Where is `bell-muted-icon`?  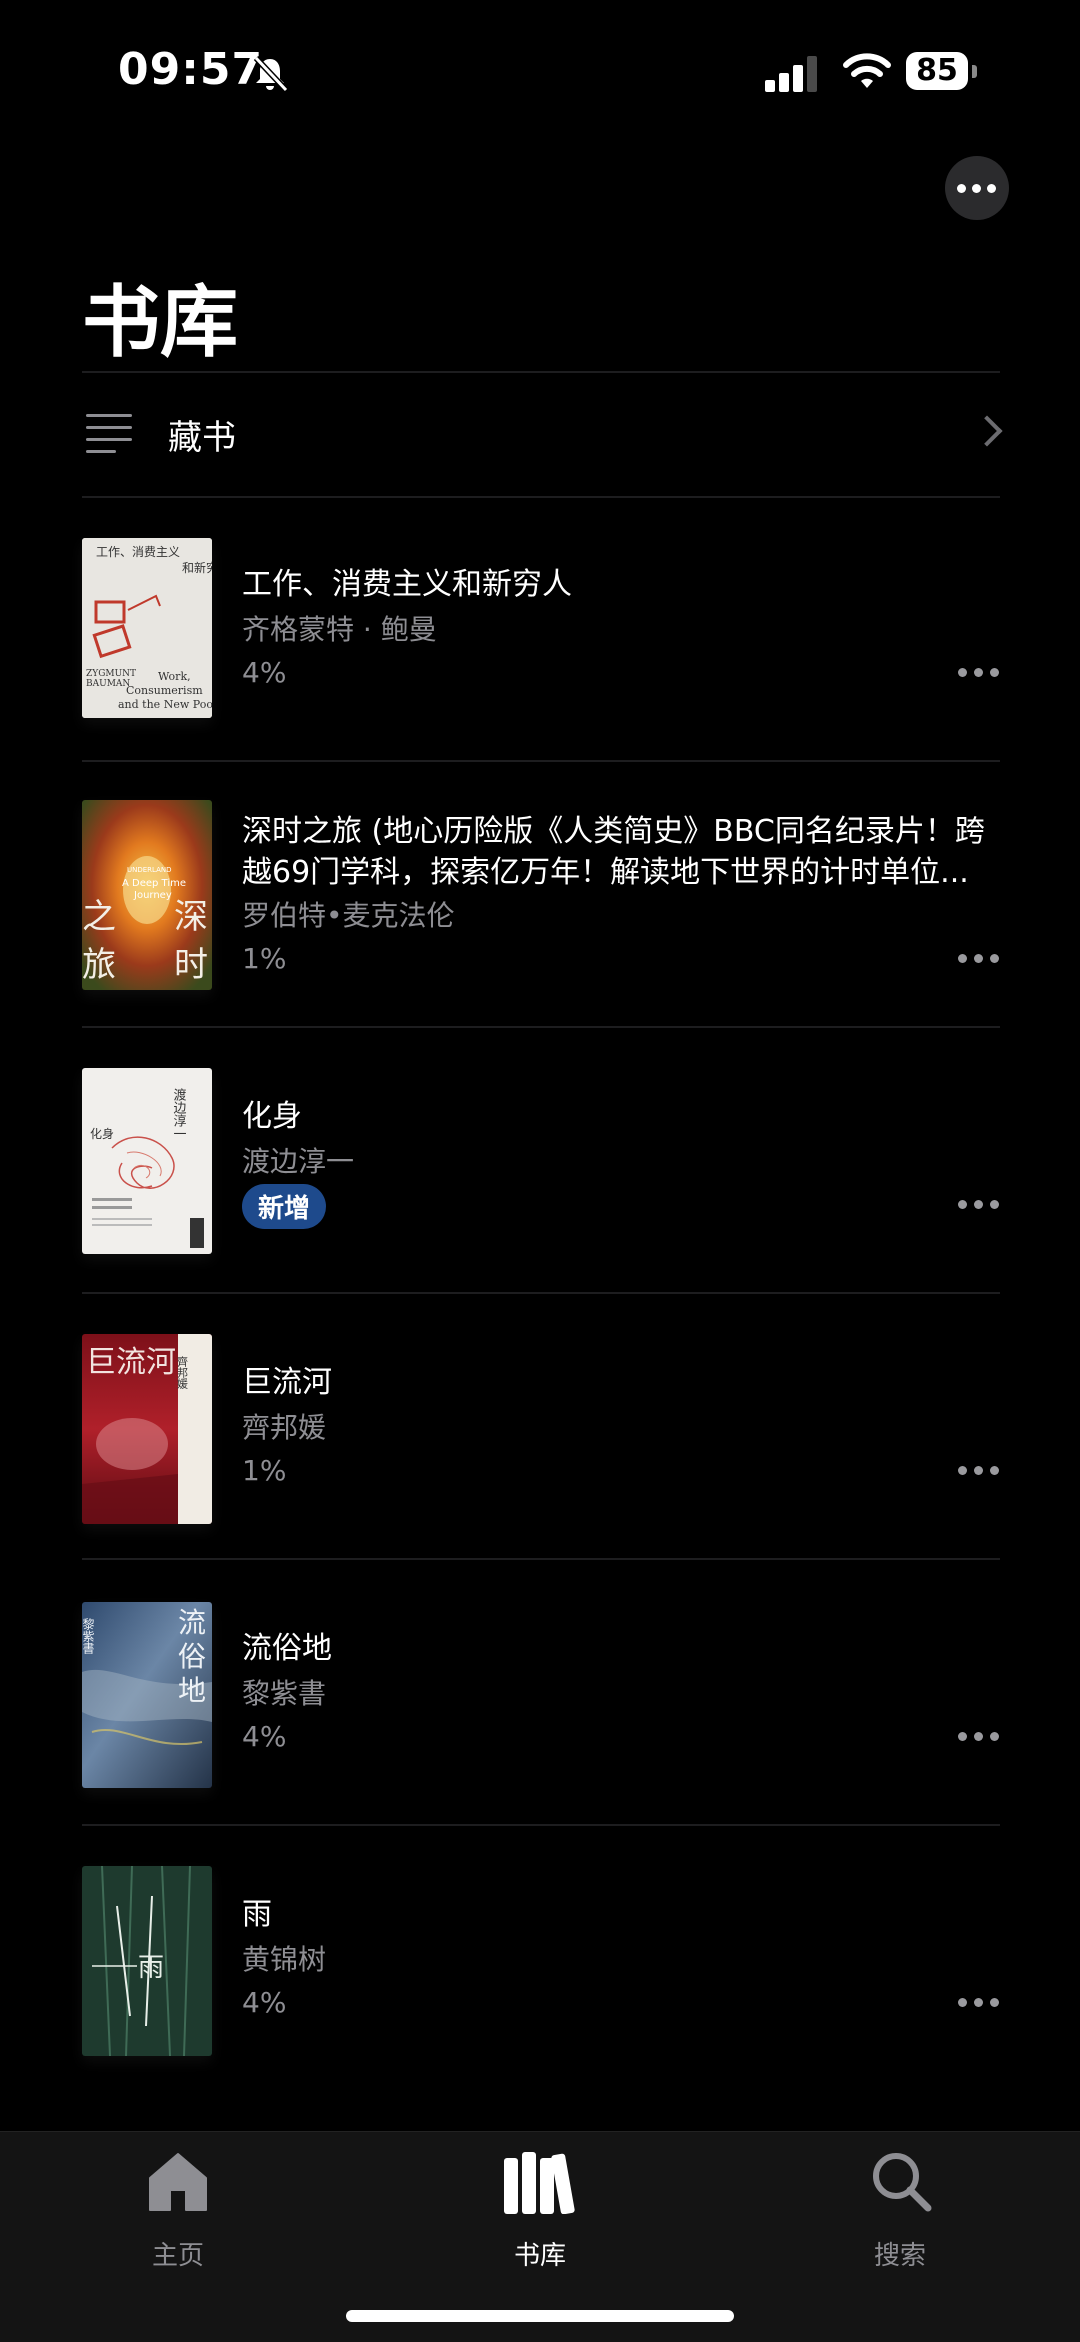
bell-muted-icon is located at coordinates (271, 74).